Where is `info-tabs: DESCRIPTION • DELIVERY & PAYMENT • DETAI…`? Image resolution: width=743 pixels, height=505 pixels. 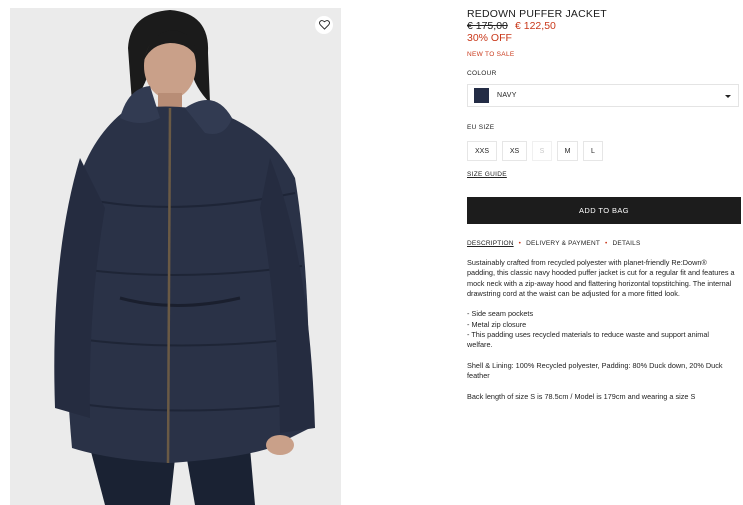 info-tabs: DESCRIPTION • DELIVERY & PAYMENT • DETAI… is located at coordinates (554, 243).